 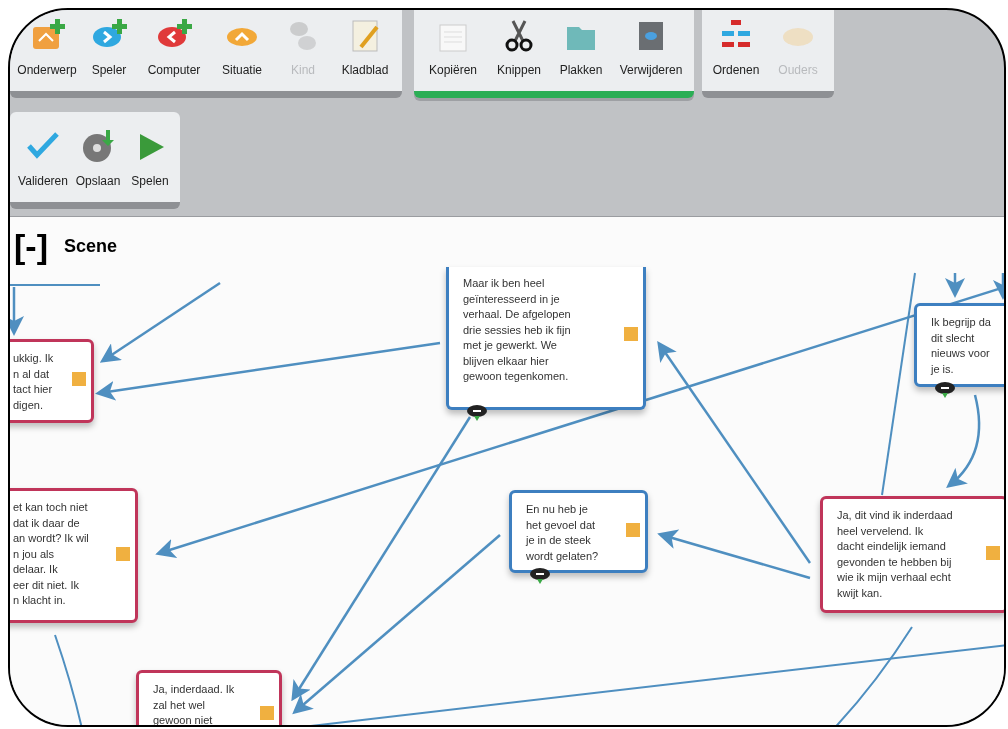 I want to click on toolbar-button: Kopiëren, so click(x=453, y=50).